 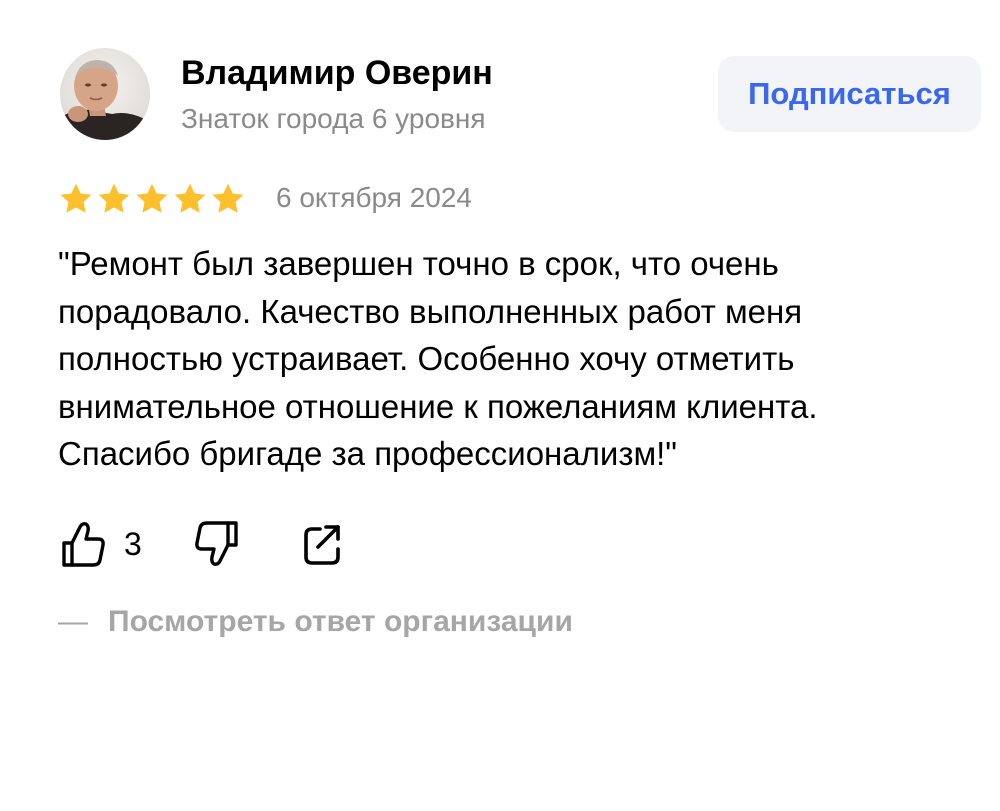 I want to click on user-photo-icon, so click(x=105, y=94).